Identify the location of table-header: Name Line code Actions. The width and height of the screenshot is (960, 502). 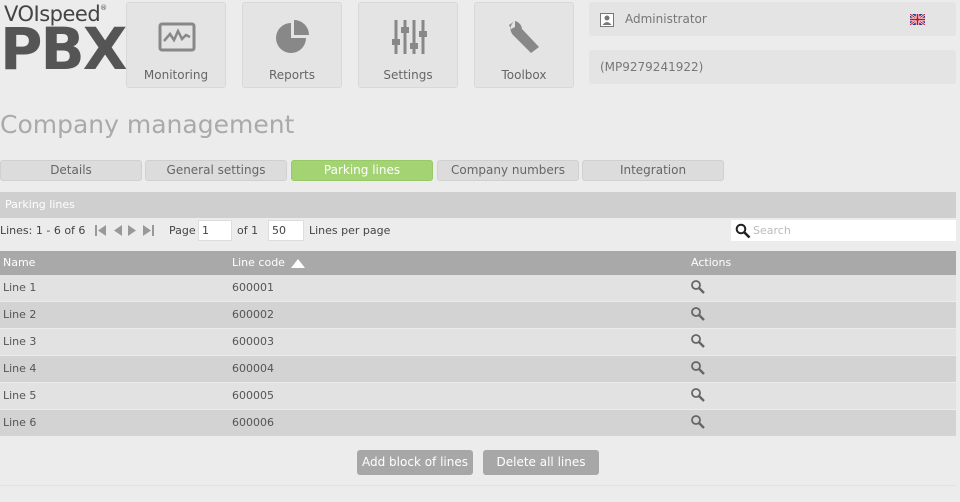
(478, 263).